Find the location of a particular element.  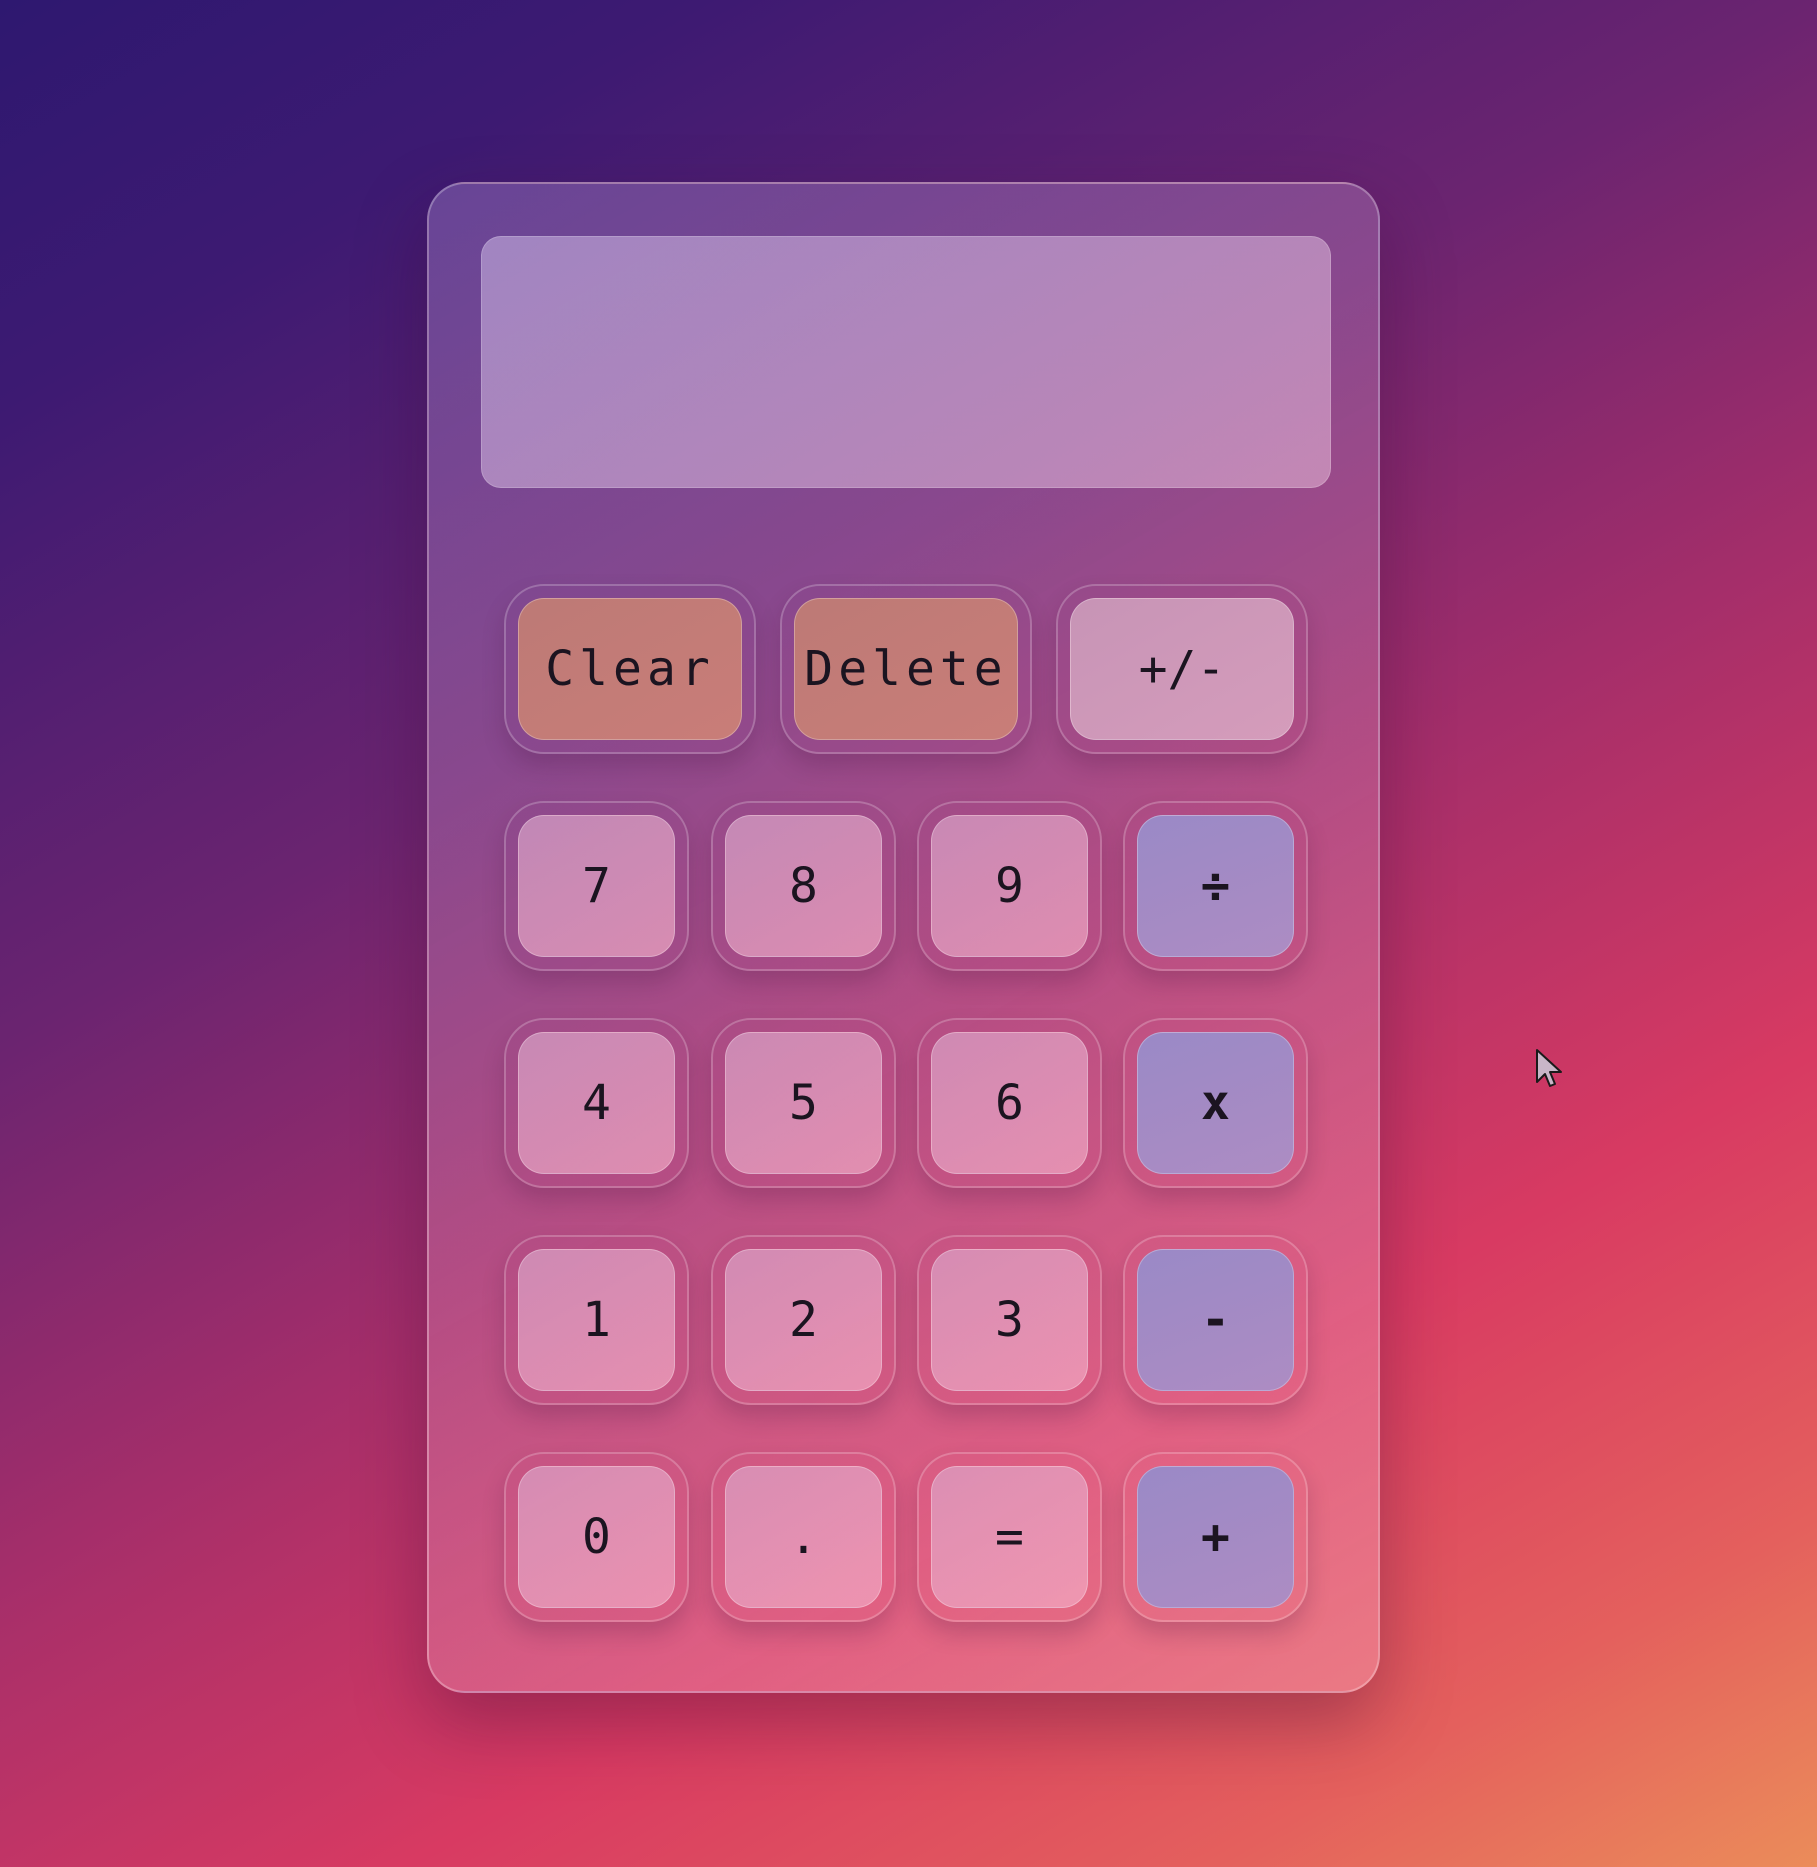

toggle-sign-button: +/- is located at coordinates (1182, 669).